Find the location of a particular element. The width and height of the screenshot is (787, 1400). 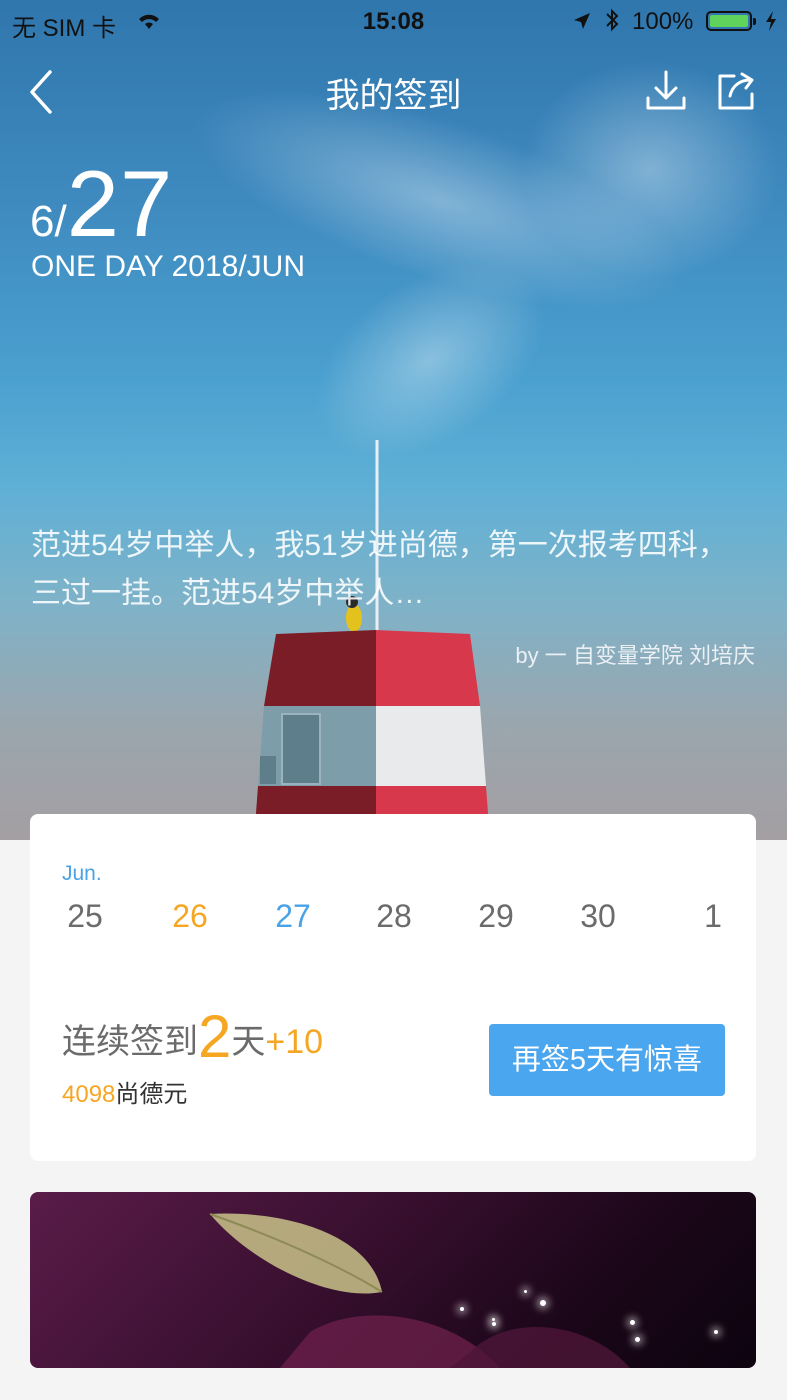

streak-days: 2 is located at coordinates (215, 1036).